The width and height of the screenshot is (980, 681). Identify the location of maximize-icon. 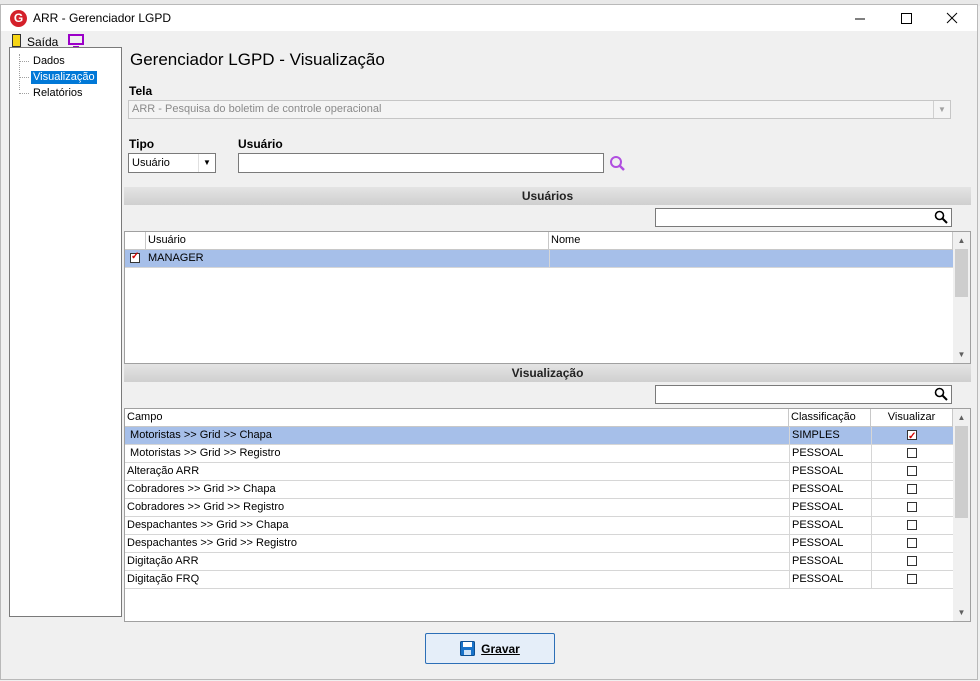
(906, 18).